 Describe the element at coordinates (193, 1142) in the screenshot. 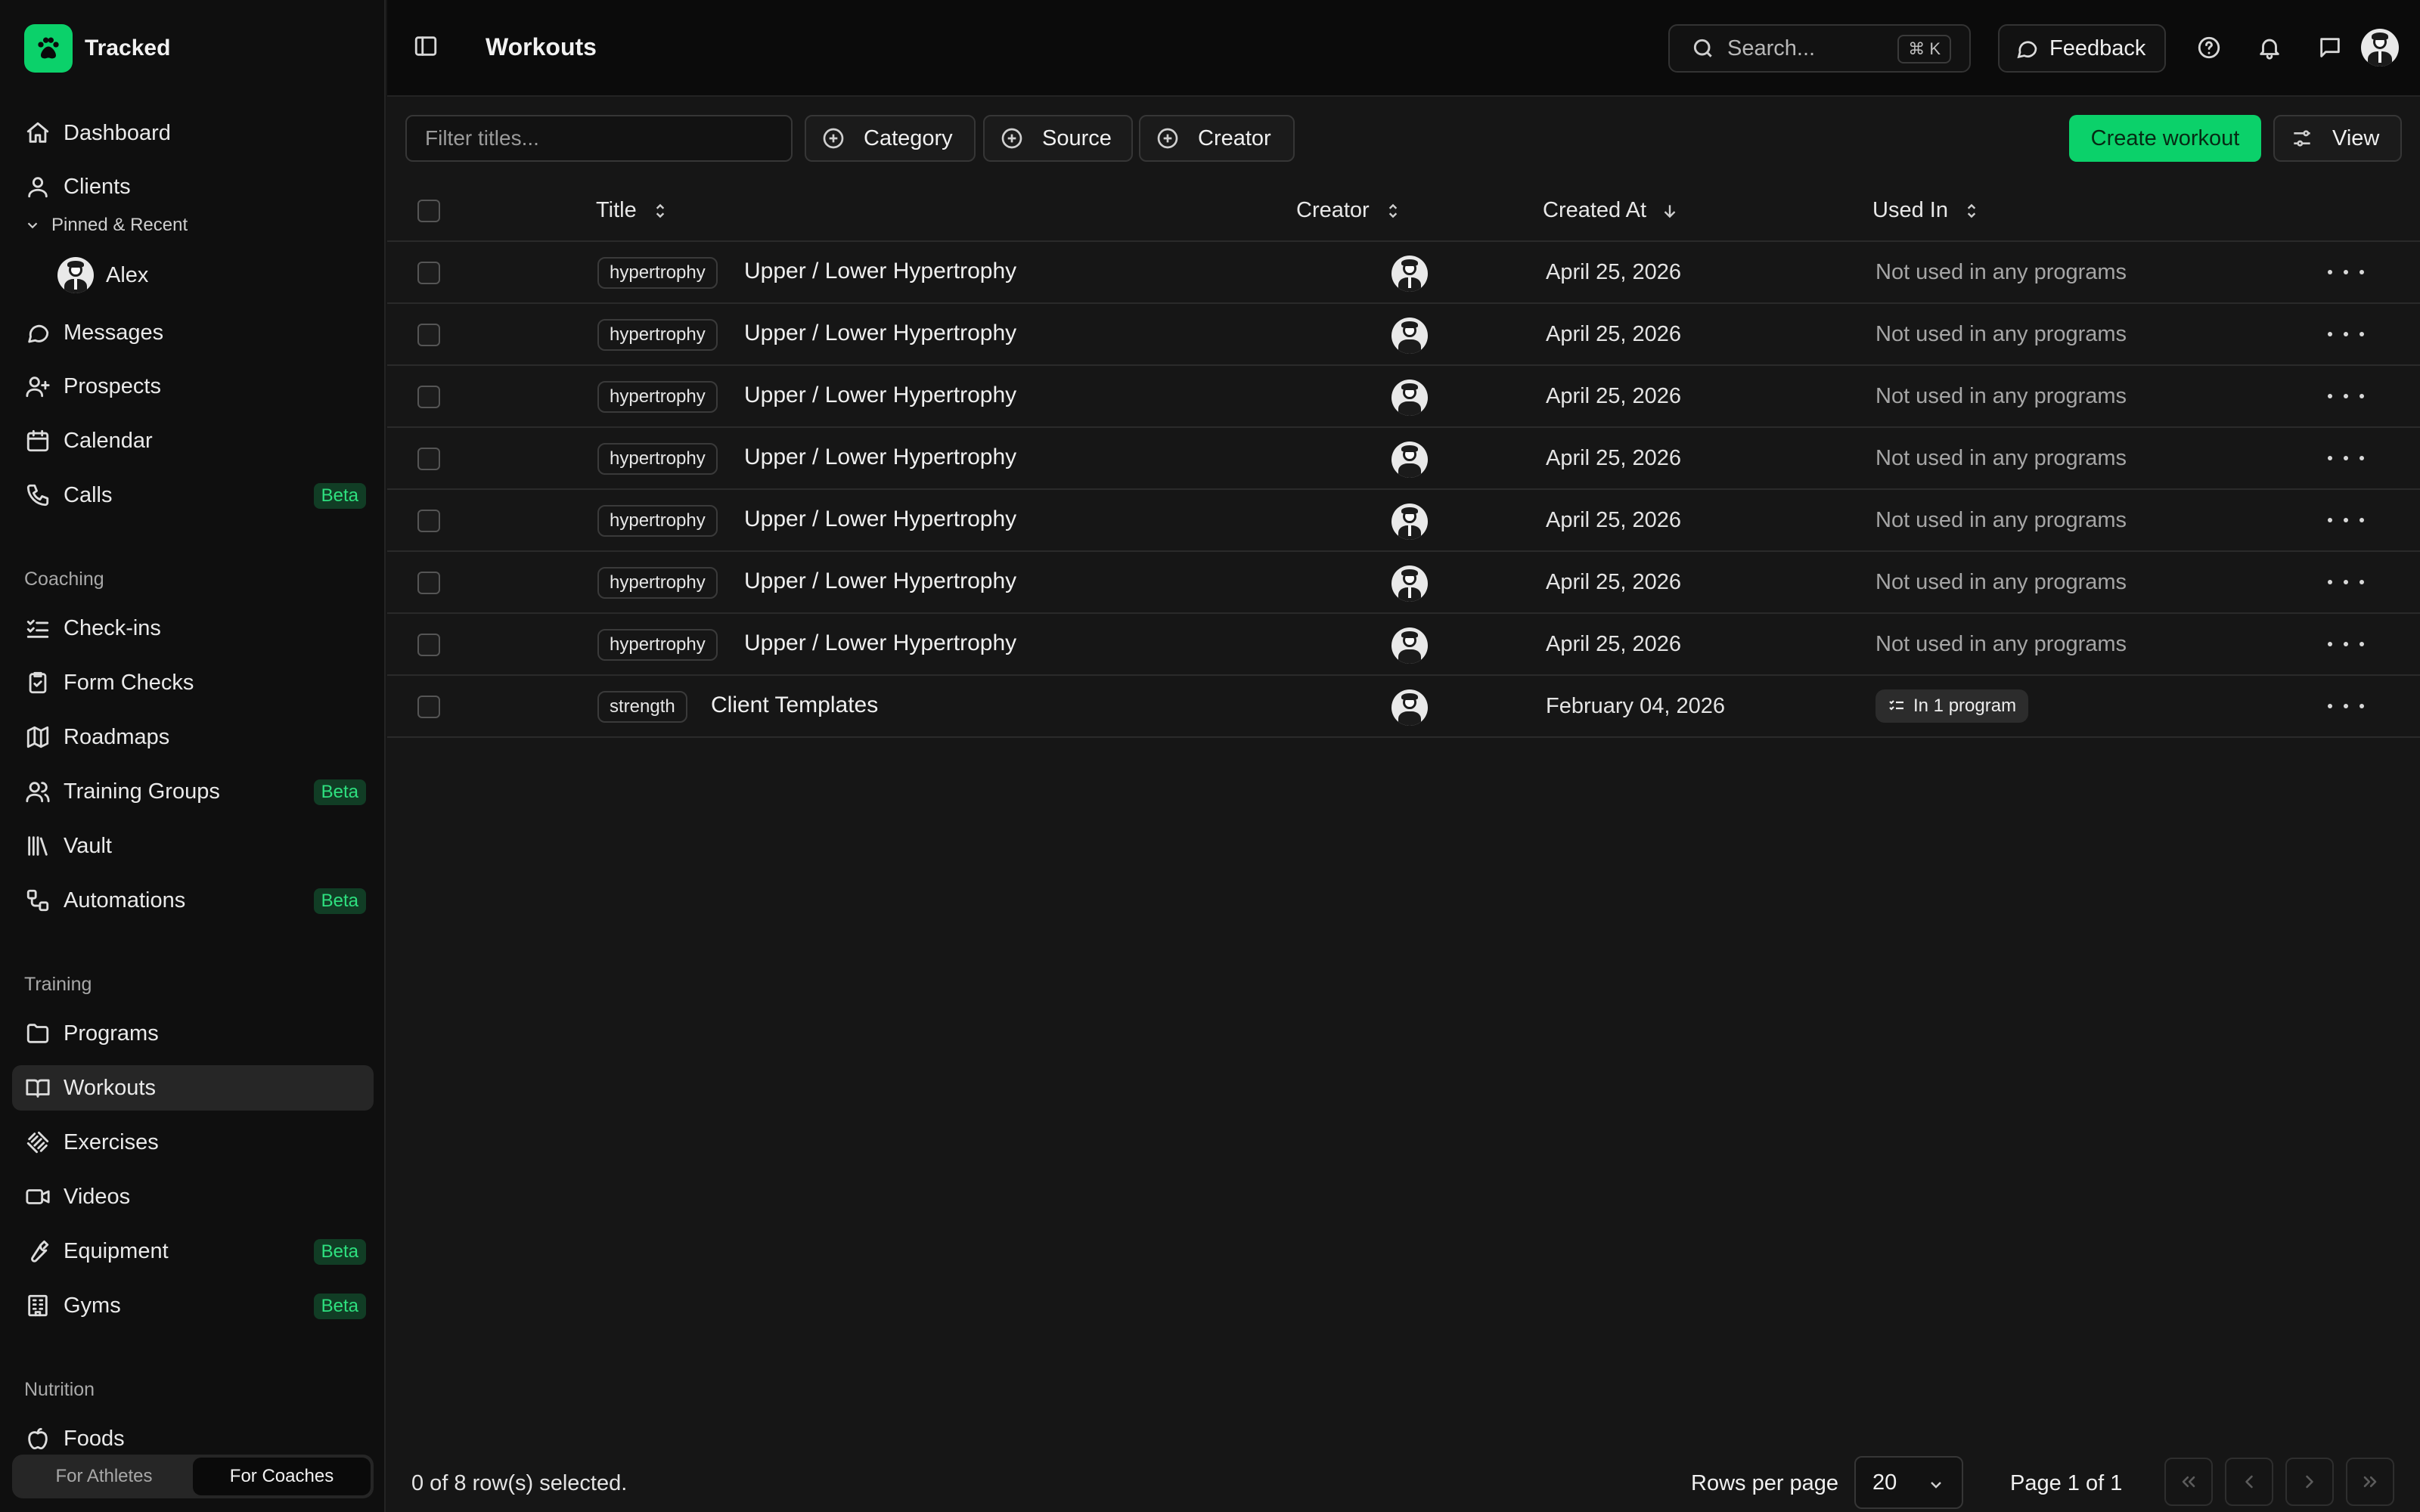

I see `sidebar-item-exercises: Exercises` at that location.